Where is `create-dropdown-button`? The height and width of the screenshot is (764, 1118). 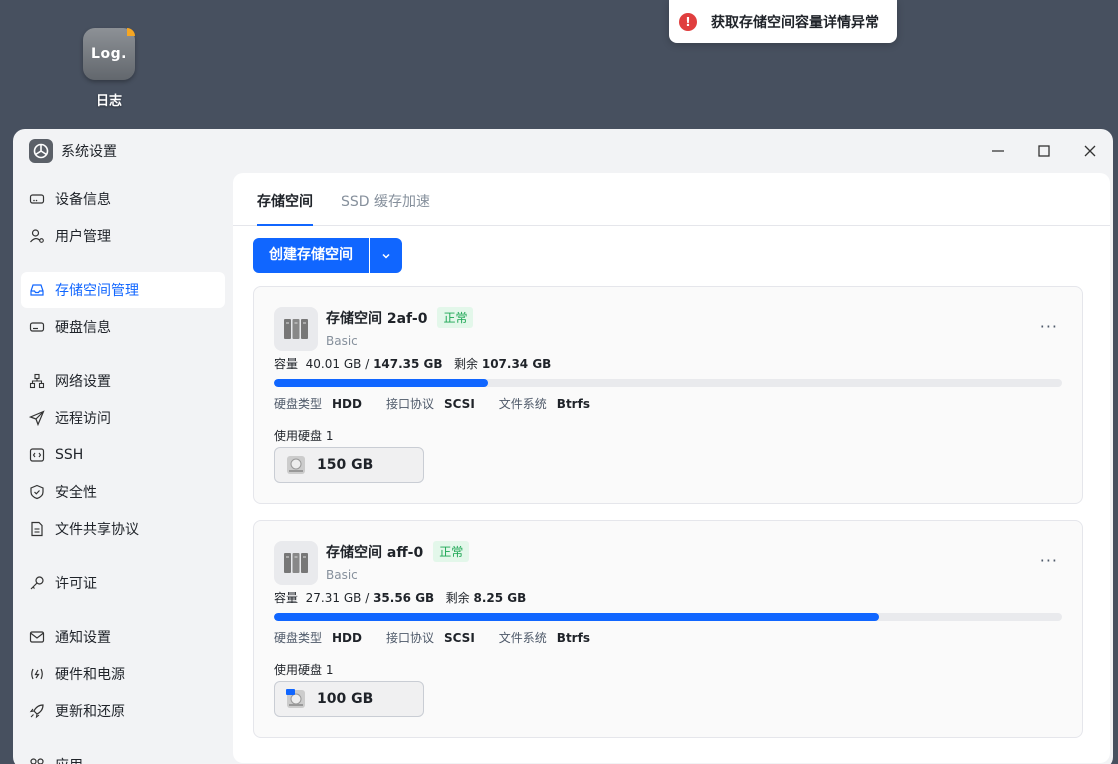
create-dropdown-button is located at coordinates (386, 255).